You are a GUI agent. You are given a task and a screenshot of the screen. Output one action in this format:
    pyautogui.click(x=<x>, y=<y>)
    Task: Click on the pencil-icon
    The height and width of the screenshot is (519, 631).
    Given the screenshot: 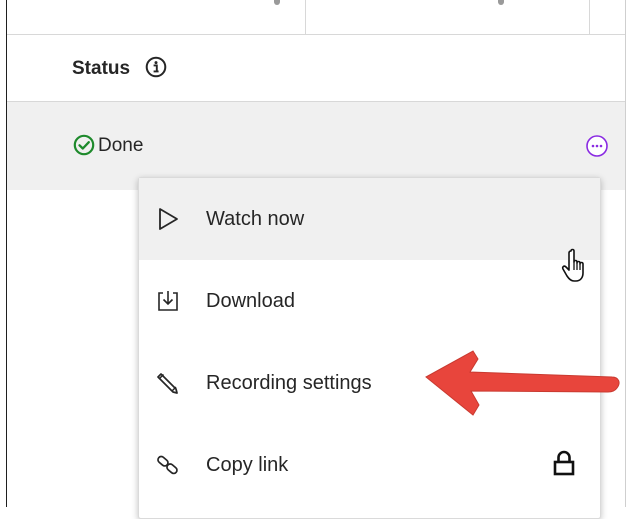 What is the action you would take?
    pyautogui.click(x=167, y=383)
    